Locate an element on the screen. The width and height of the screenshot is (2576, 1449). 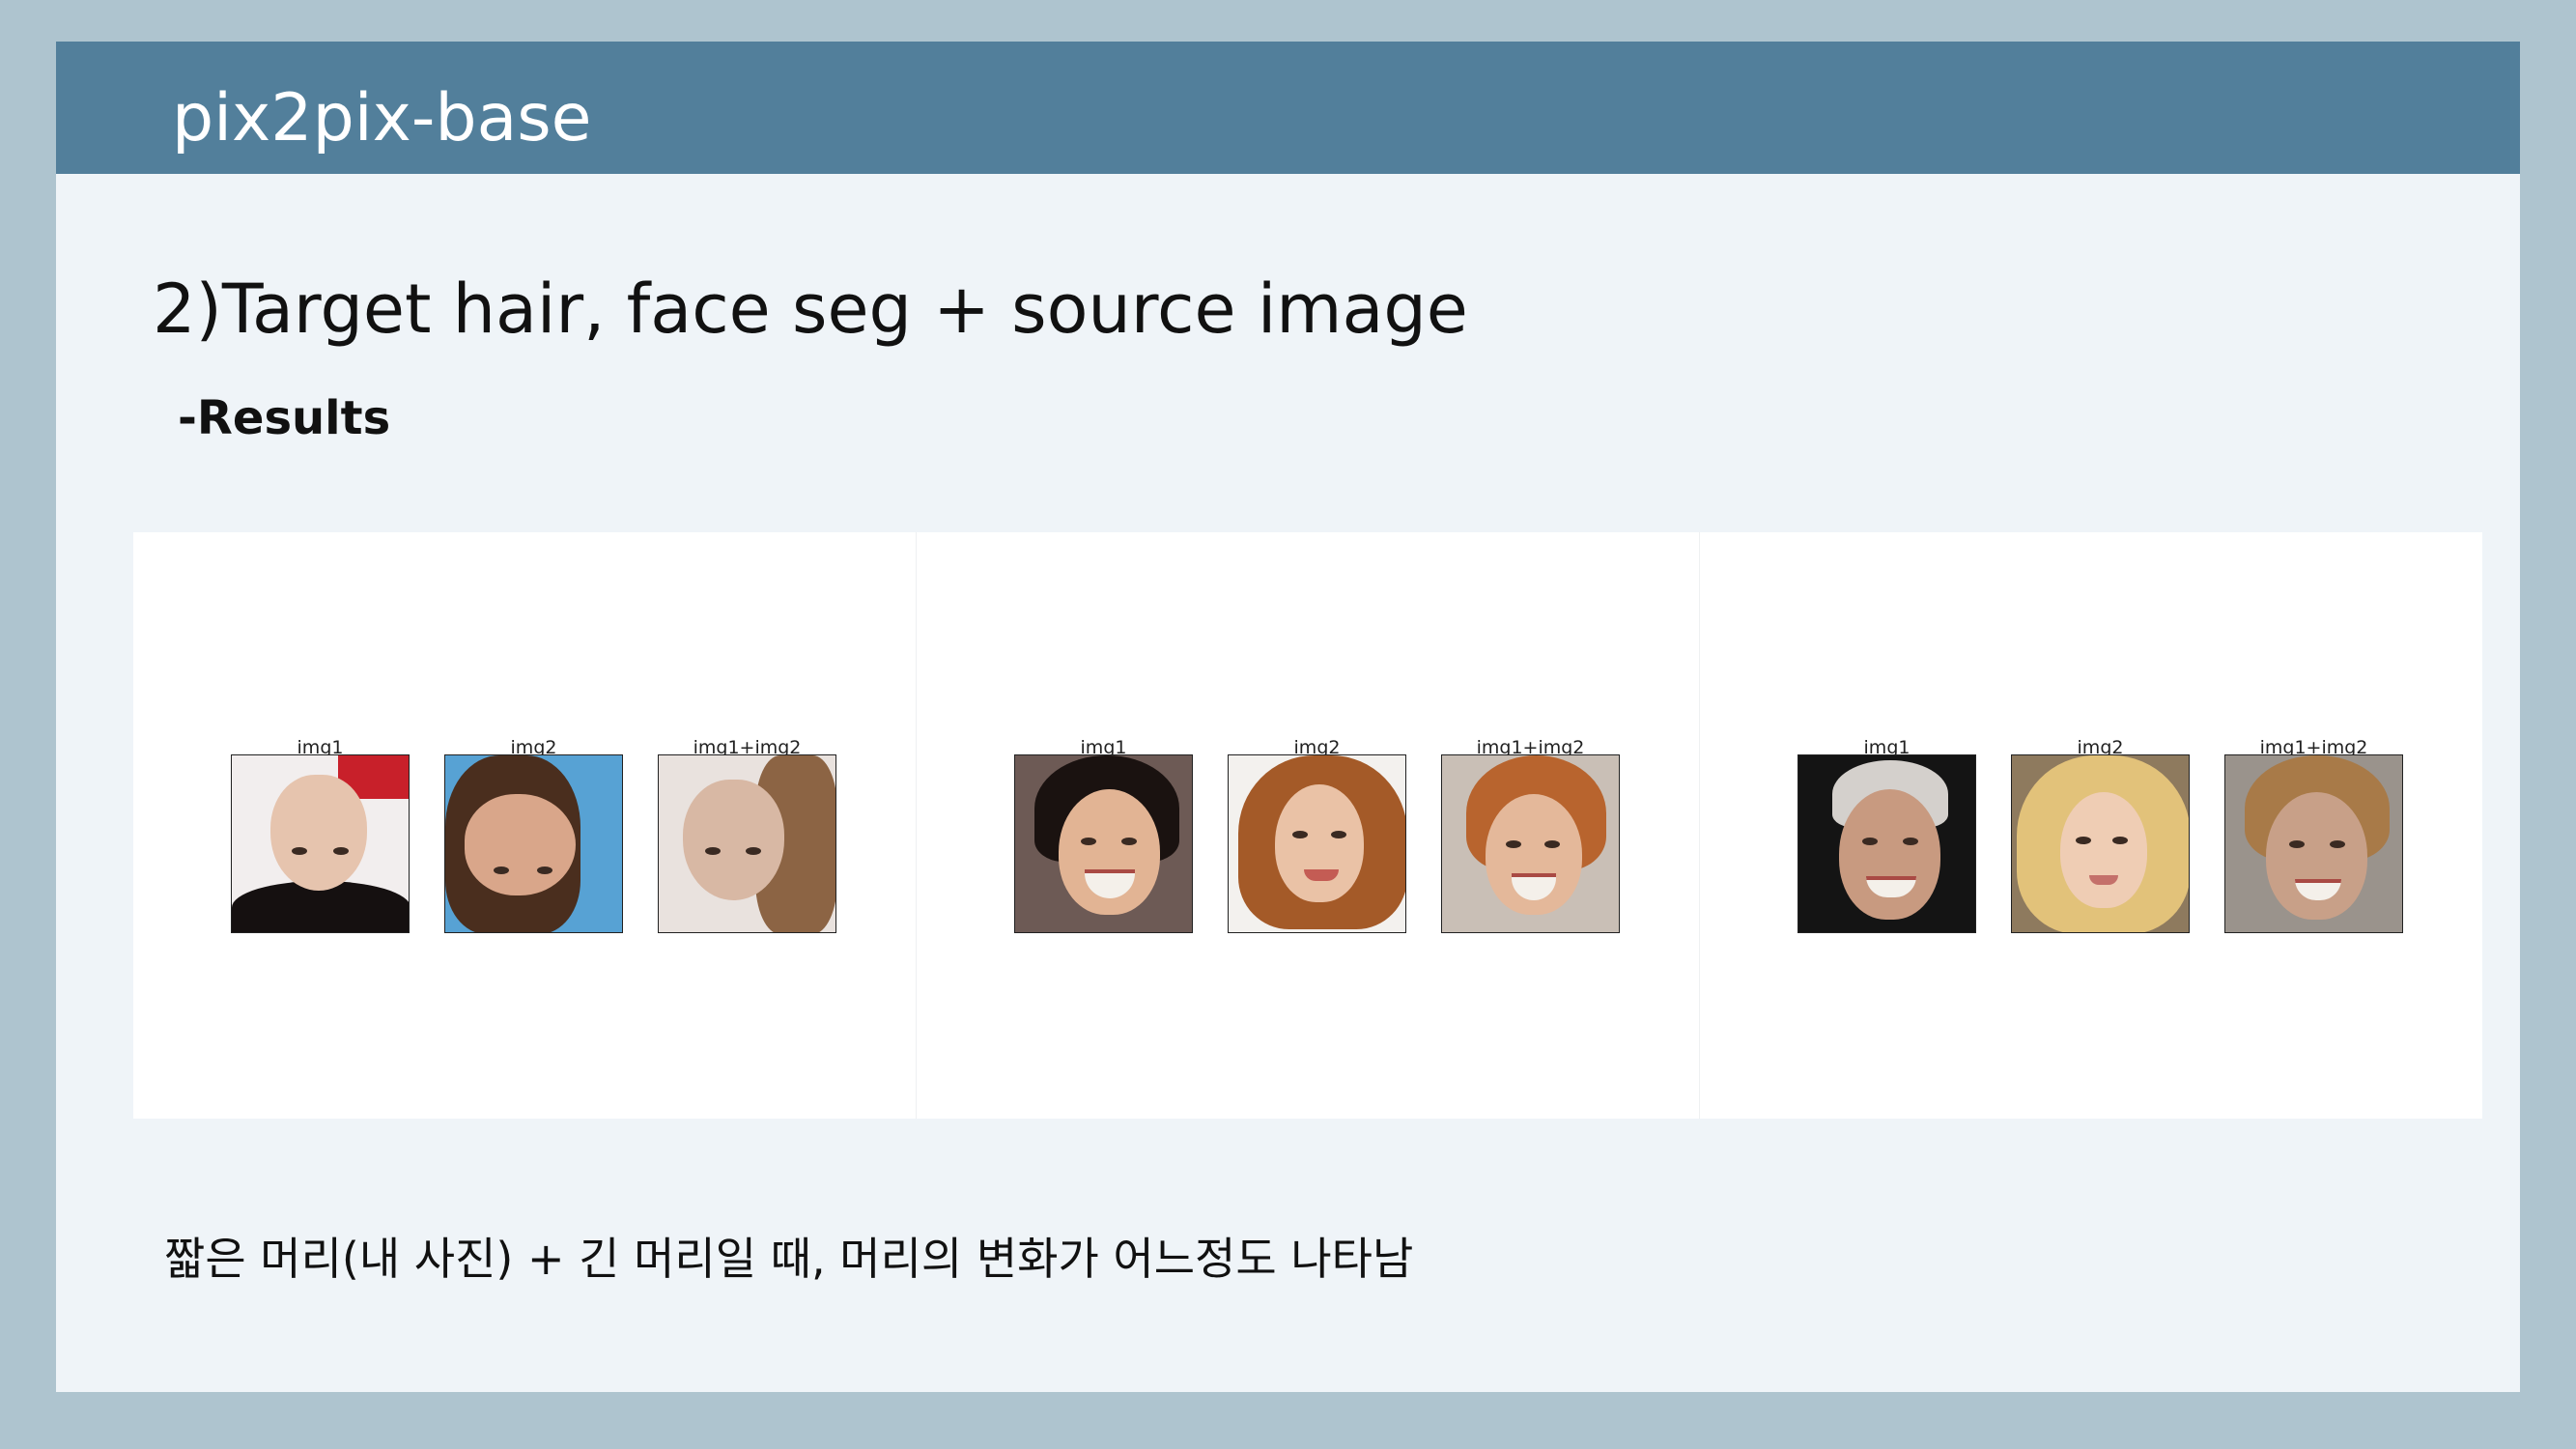
results-subheading: -Results is located at coordinates (284, 418).